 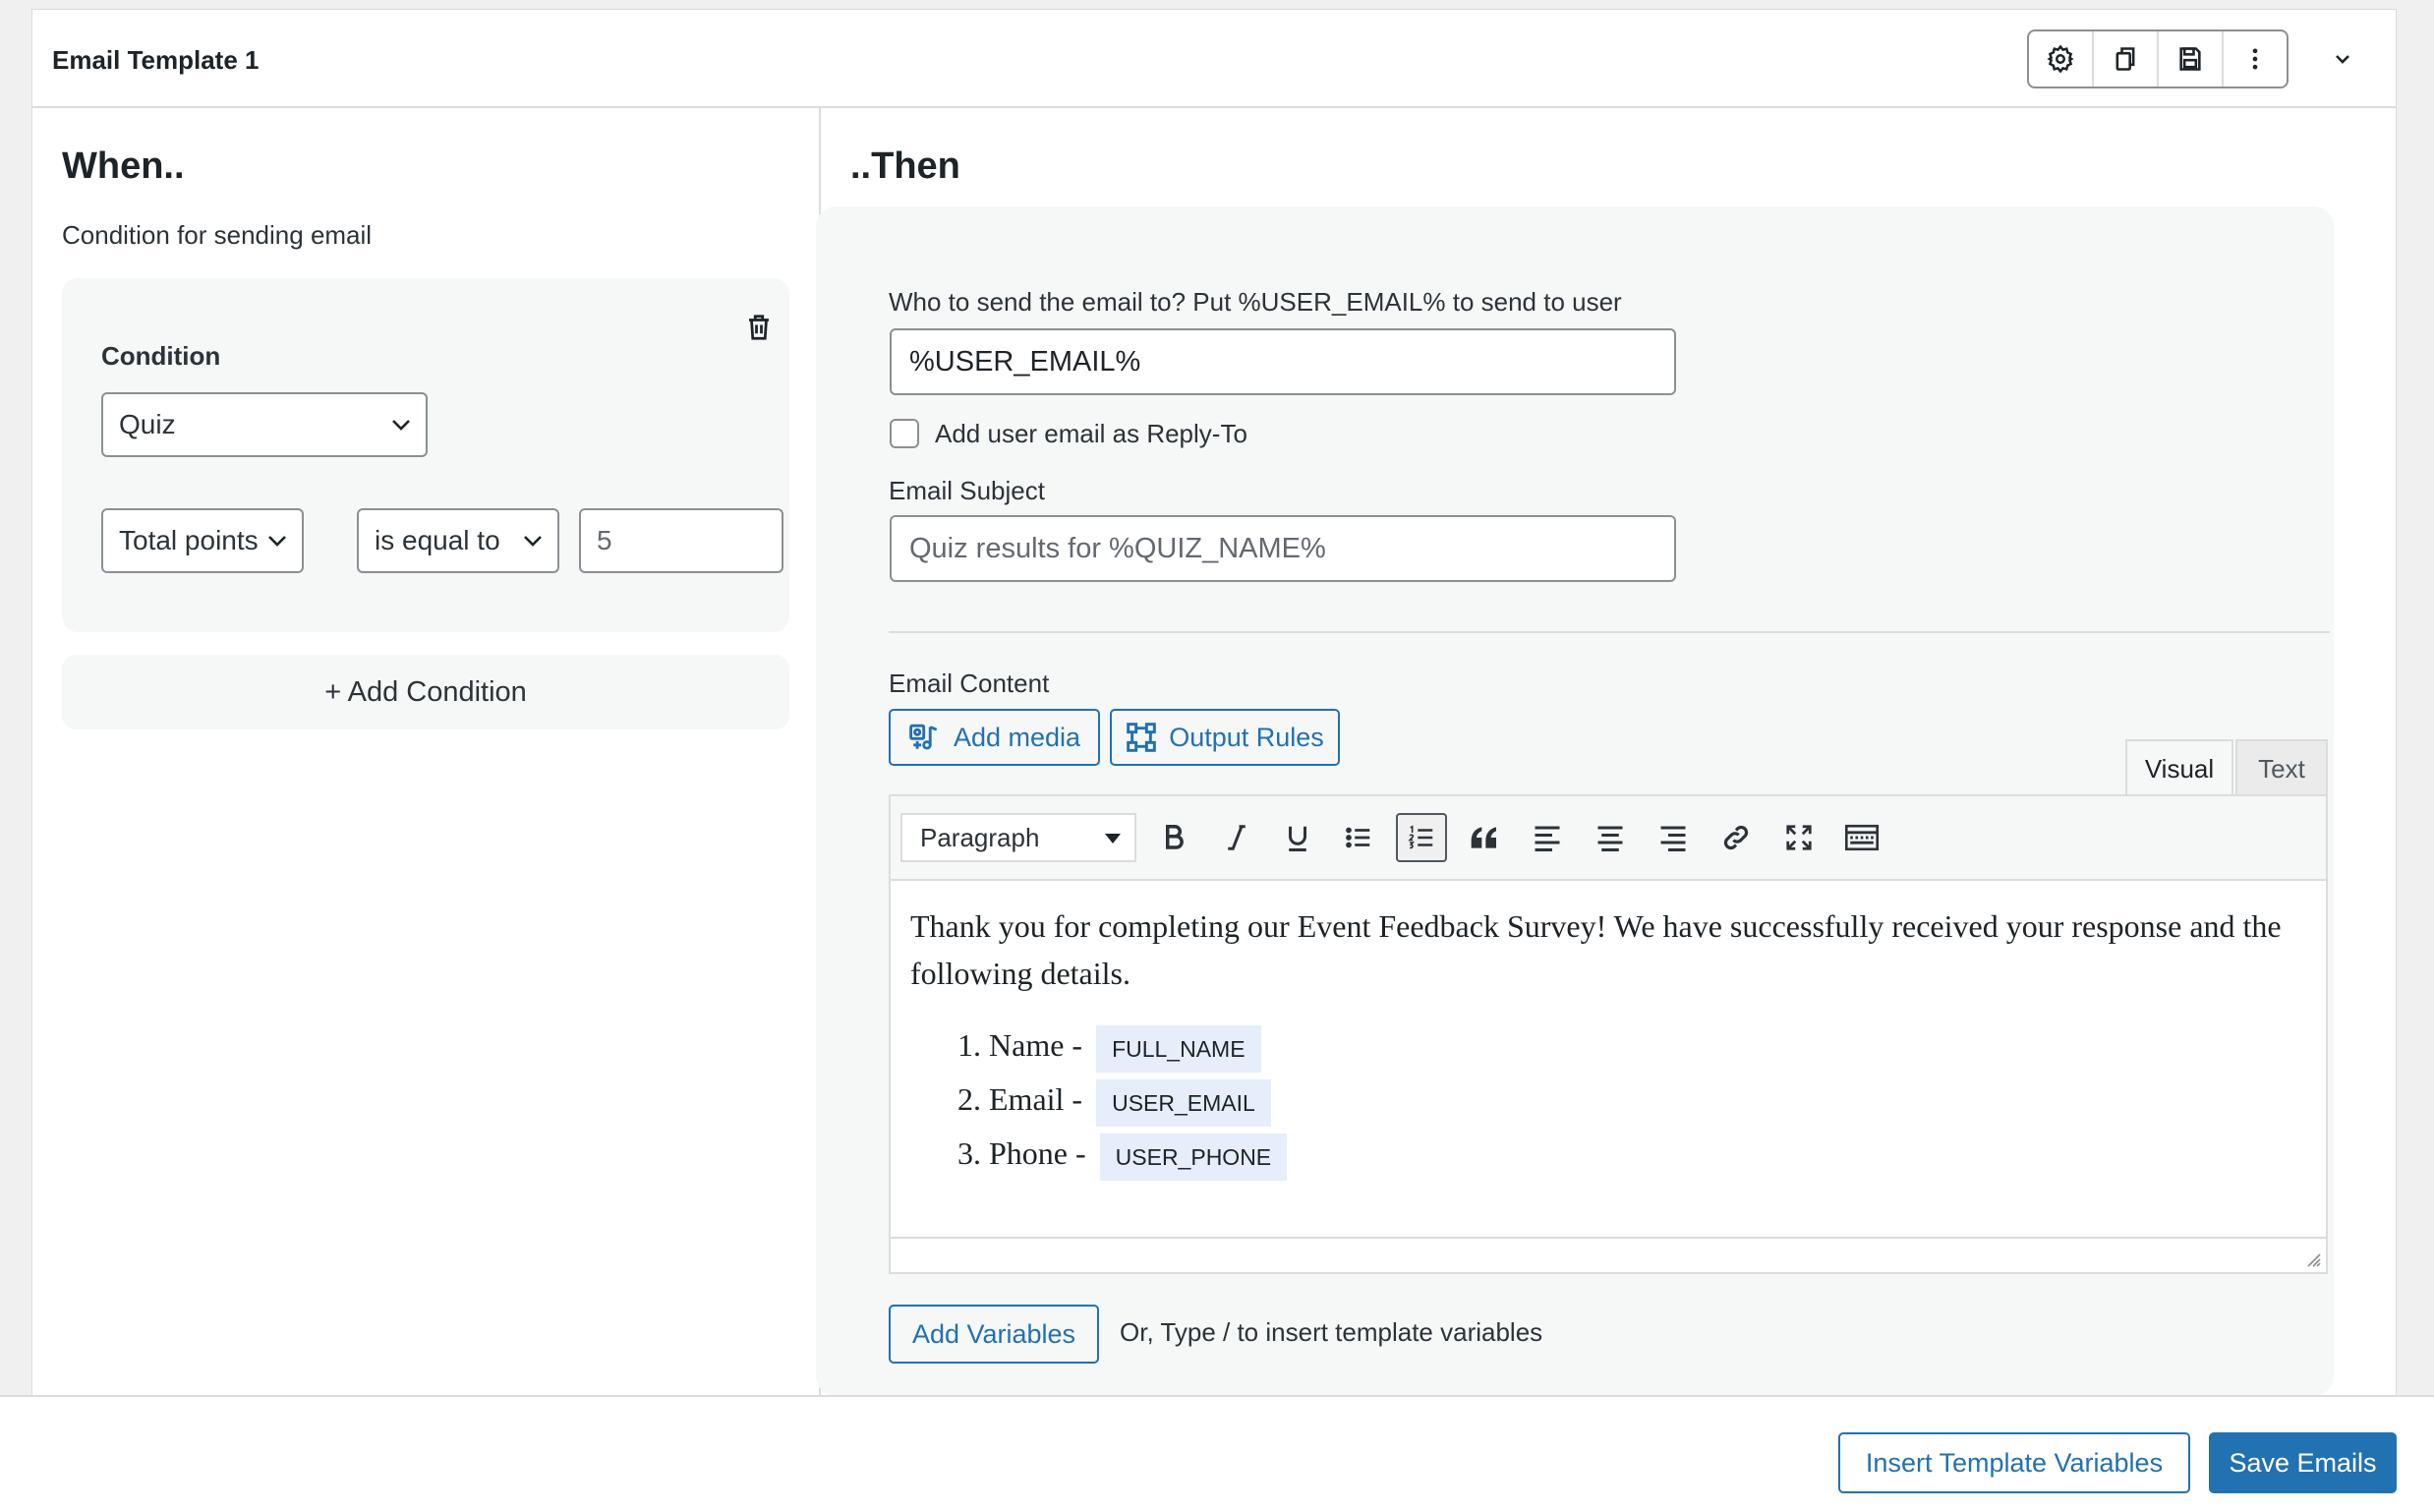 I want to click on condition-field-select: Total points, so click(x=202, y=540).